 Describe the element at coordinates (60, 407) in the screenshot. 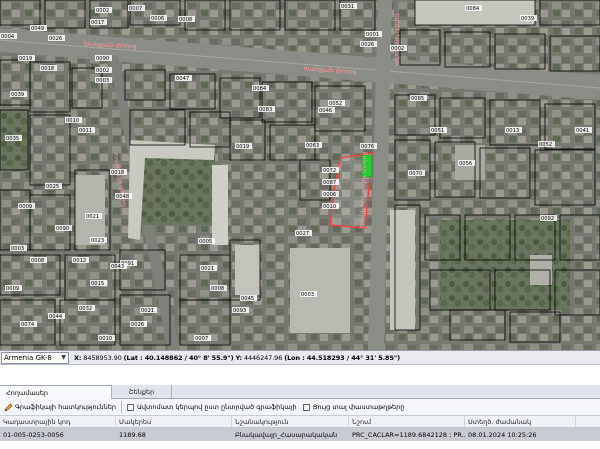

I see `edit-graphics-button: Գրաֆիկայի հատկություններ` at that location.